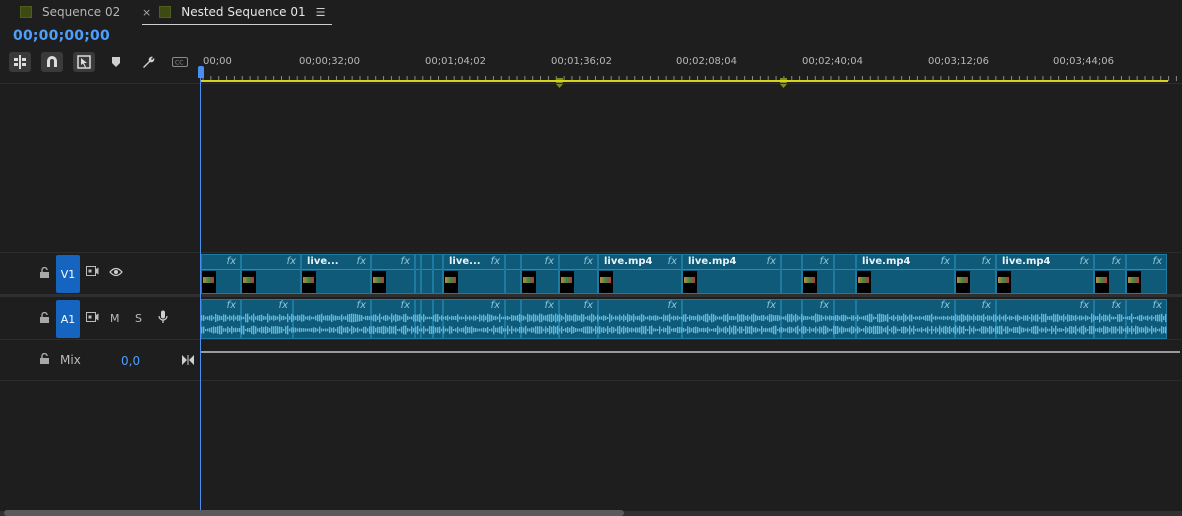  Describe the element at coordinates (217, 61) in the screenshot. I see `ruler-label: 00;00` at that location.